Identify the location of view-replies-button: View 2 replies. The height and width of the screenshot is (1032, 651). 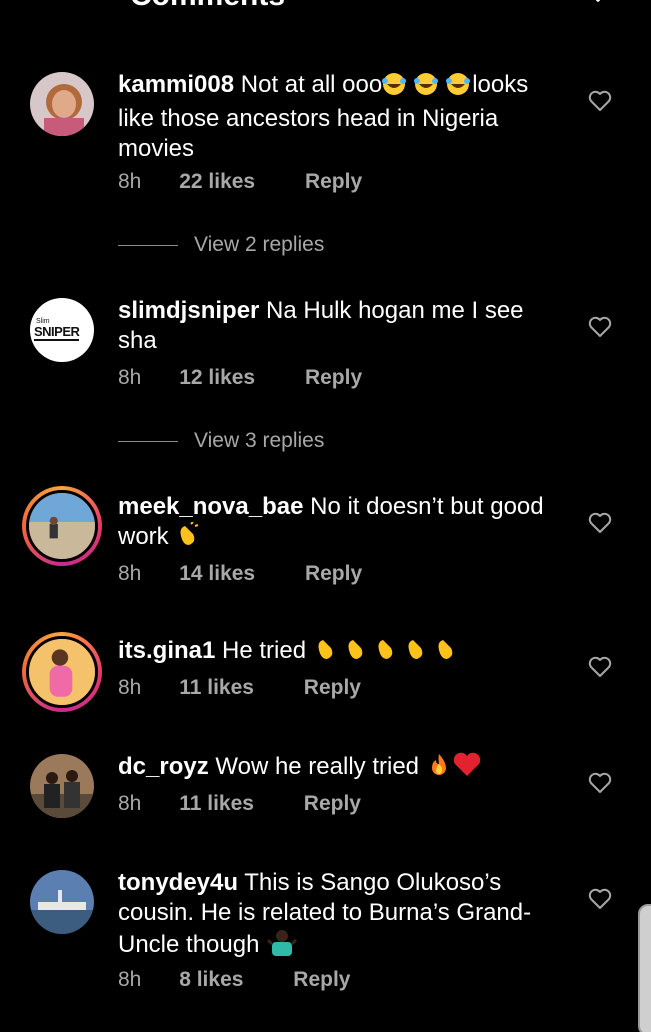
(221, 245).